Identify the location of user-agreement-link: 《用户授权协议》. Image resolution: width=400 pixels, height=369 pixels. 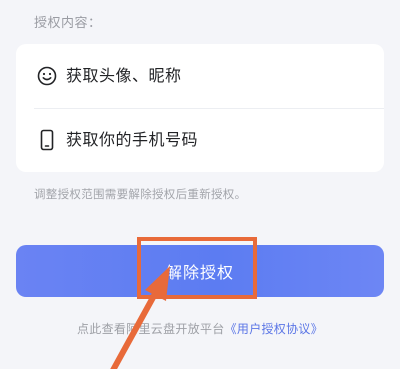
(274, 329).